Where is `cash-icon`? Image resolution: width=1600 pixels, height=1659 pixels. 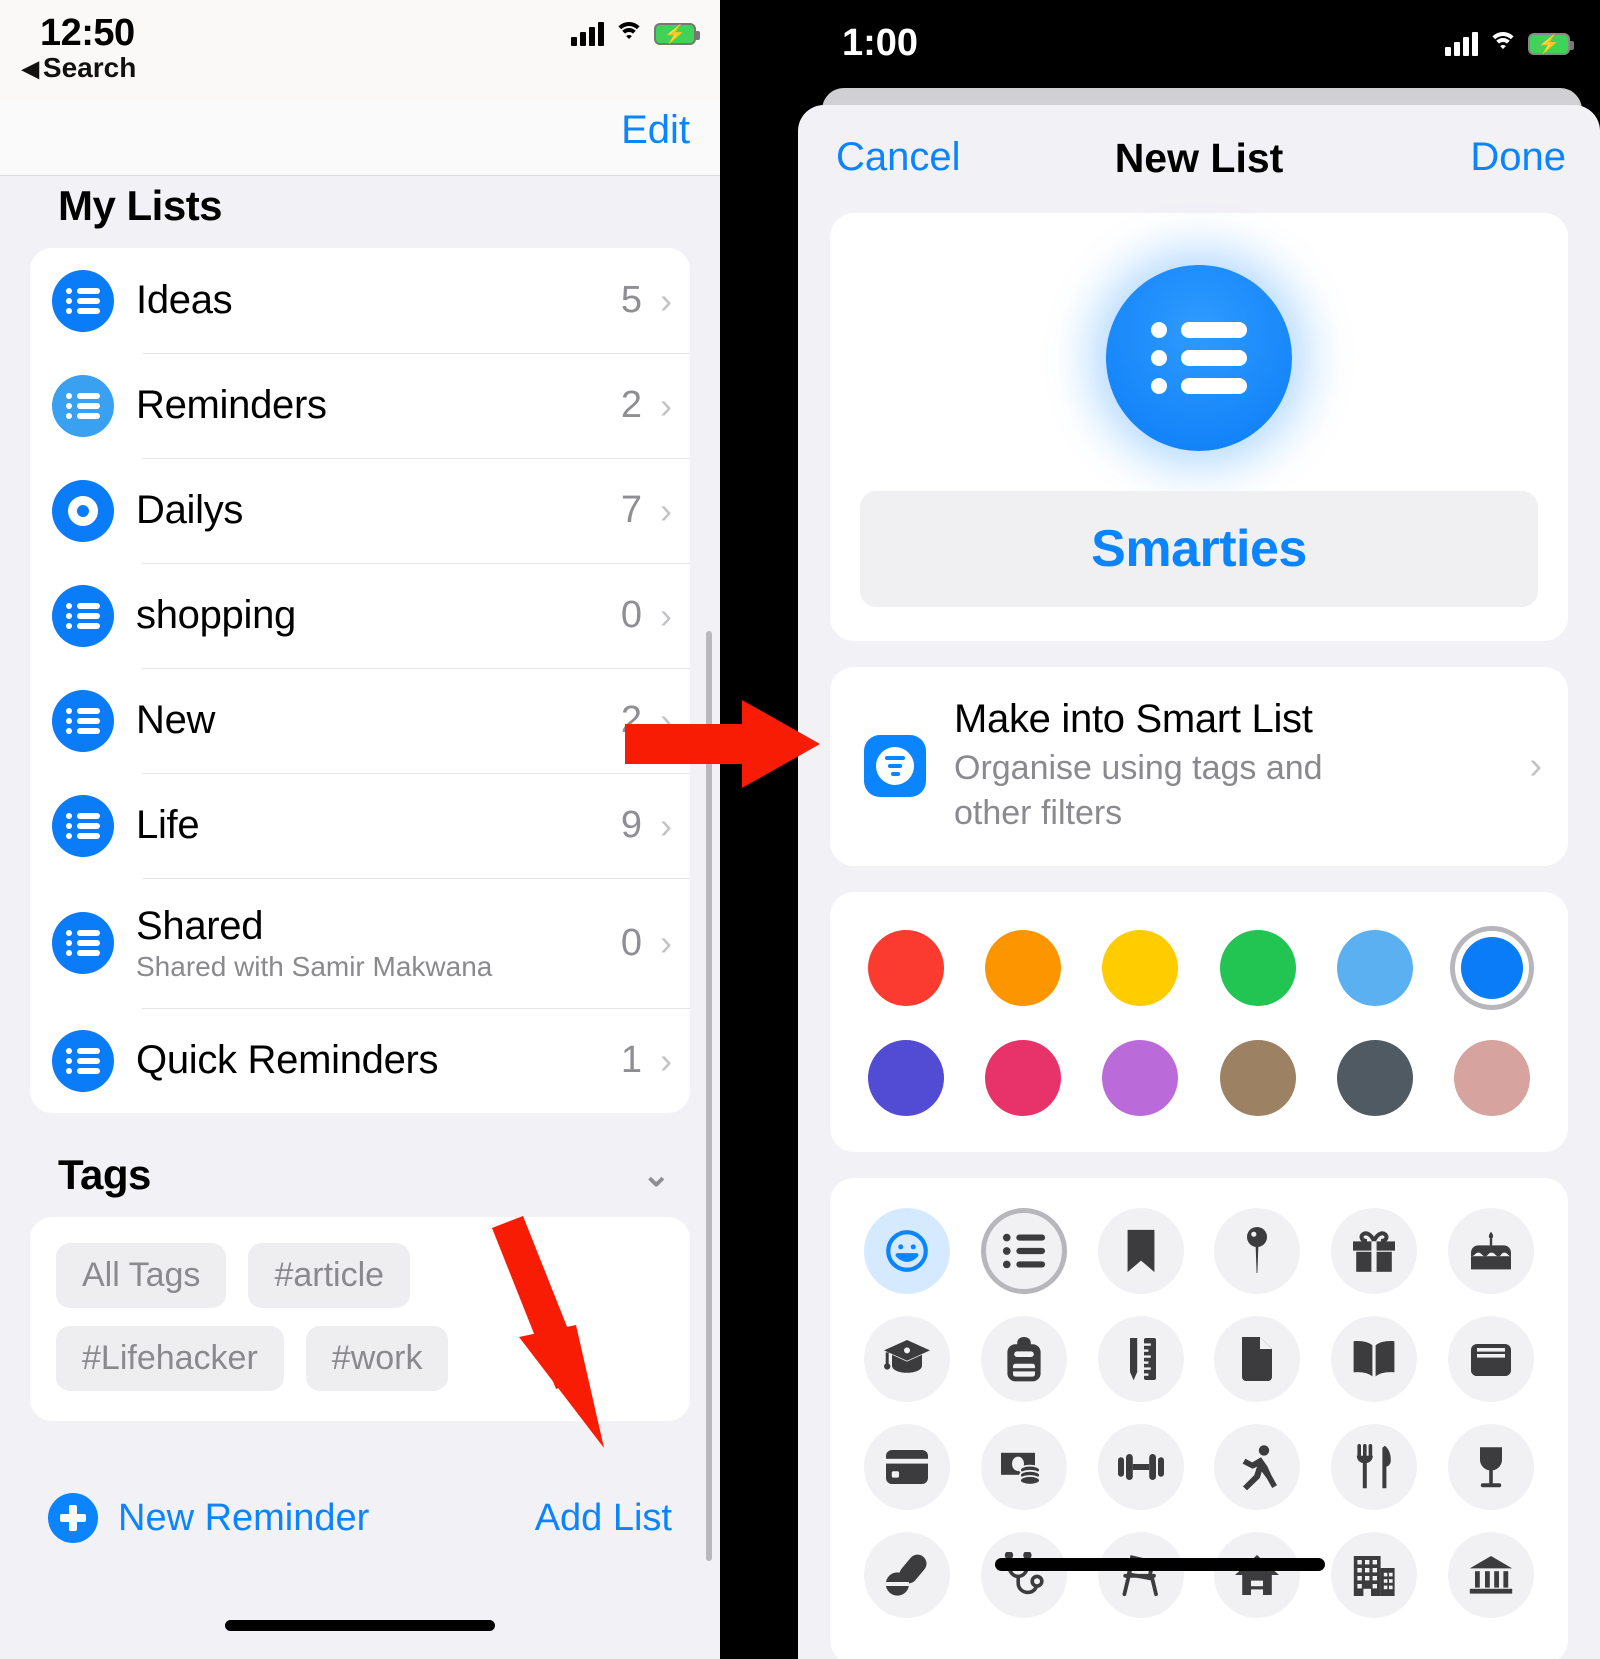
cash-icon is located at coordinates (1023, 1466).